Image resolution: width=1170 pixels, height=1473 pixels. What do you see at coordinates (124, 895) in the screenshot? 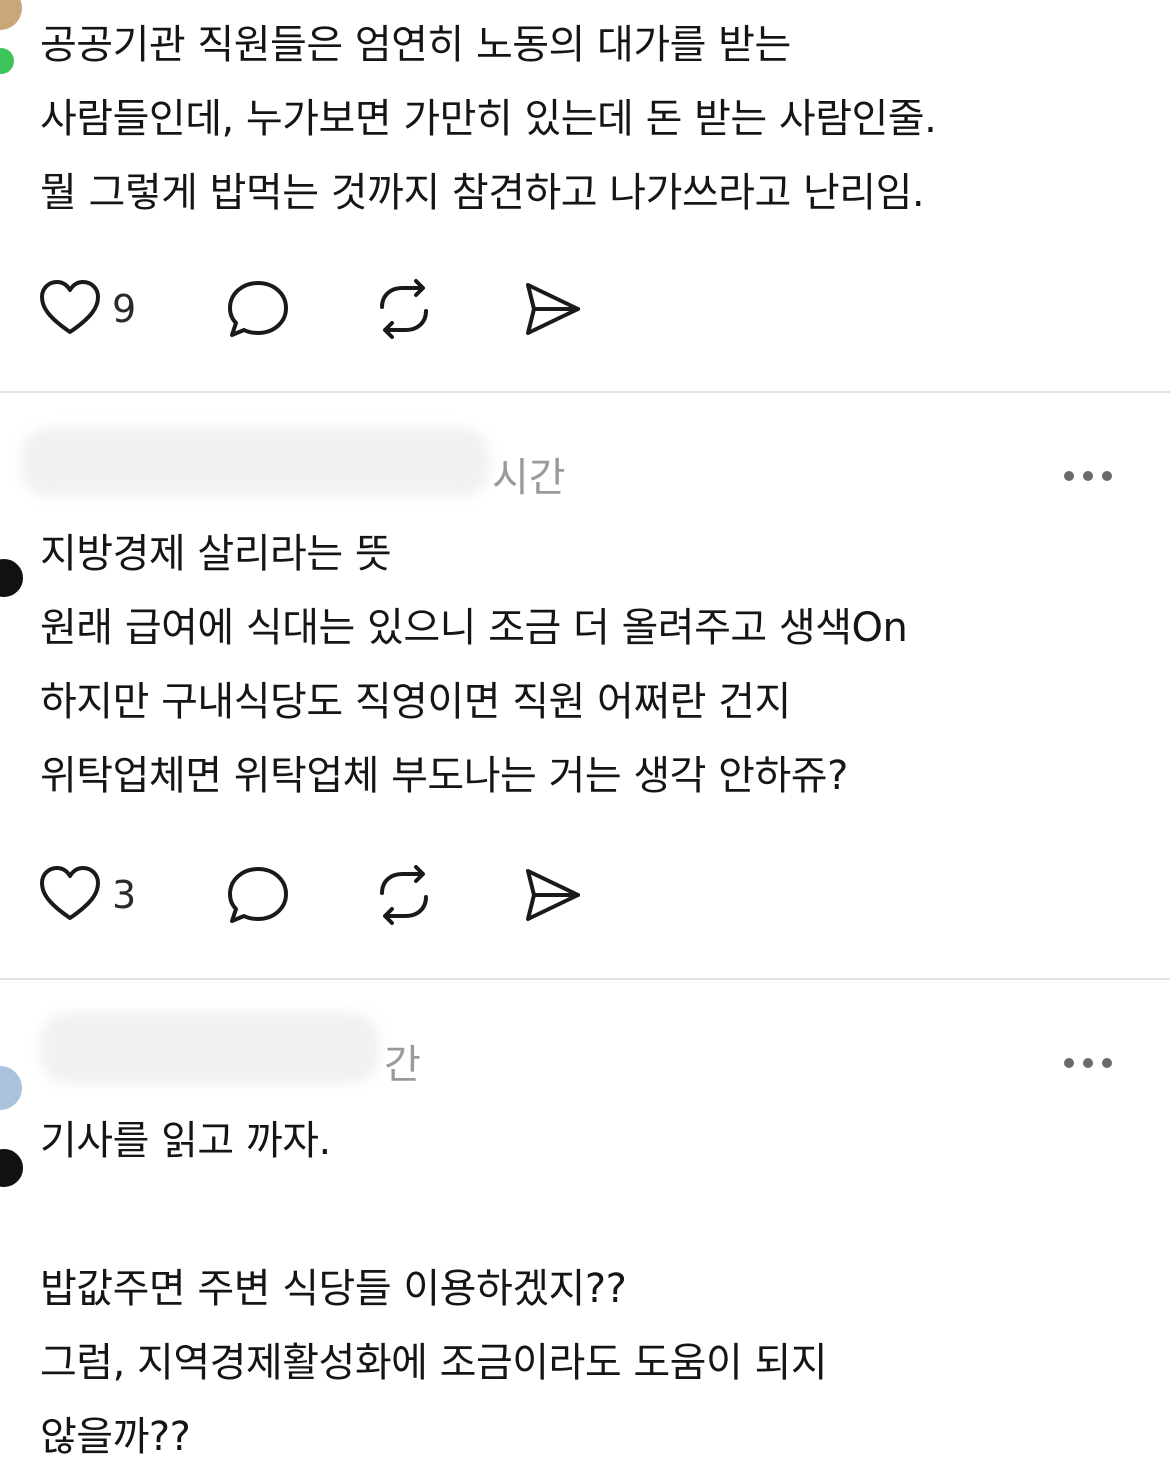
I see `like-count: 3` at bounding box center [124, 895].